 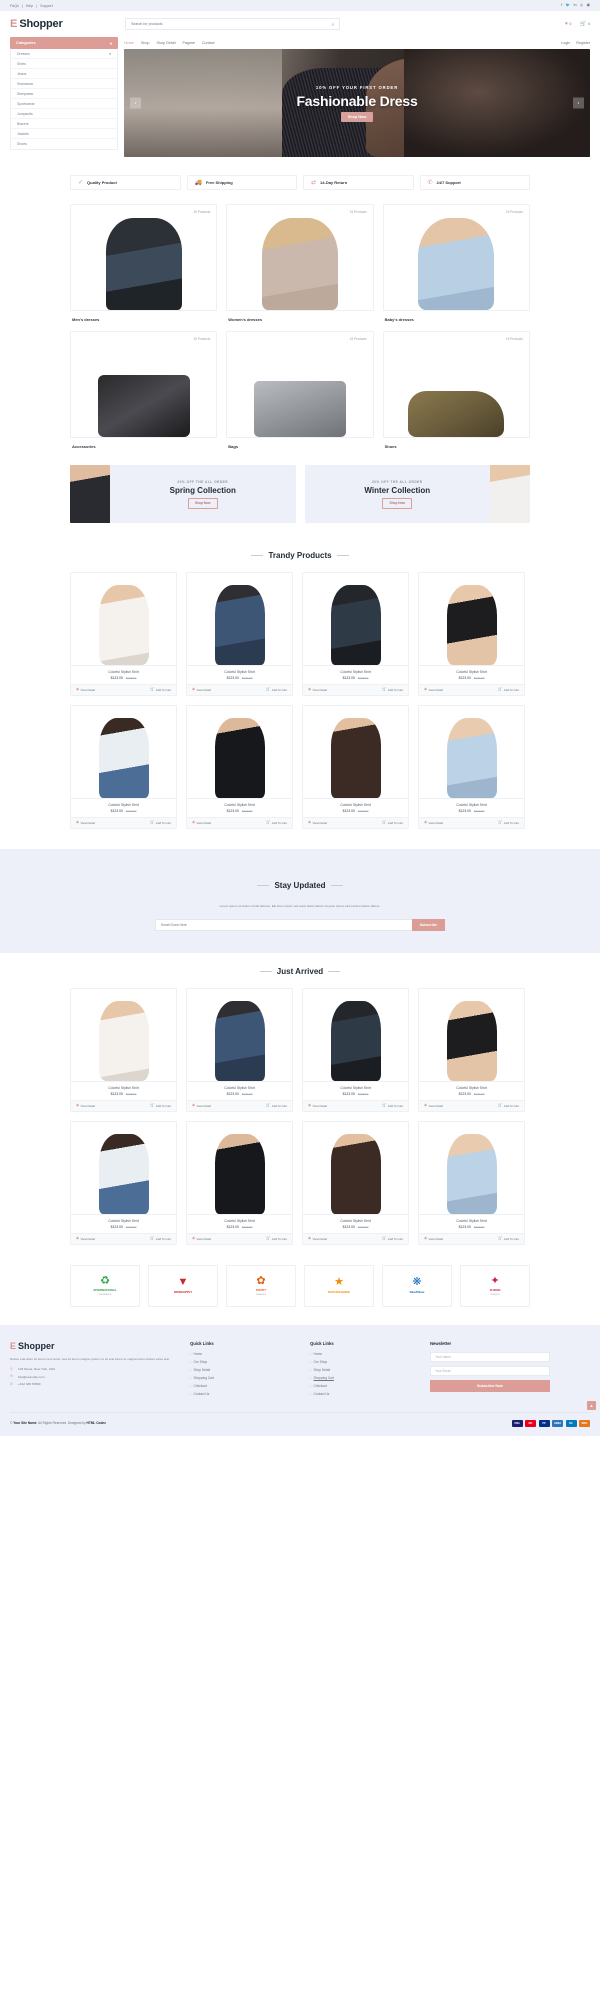 What do you see at coordinates (588, 5) in the screenshot?
I see `youtube-icon: ▣` at bounding box center [588, 5].